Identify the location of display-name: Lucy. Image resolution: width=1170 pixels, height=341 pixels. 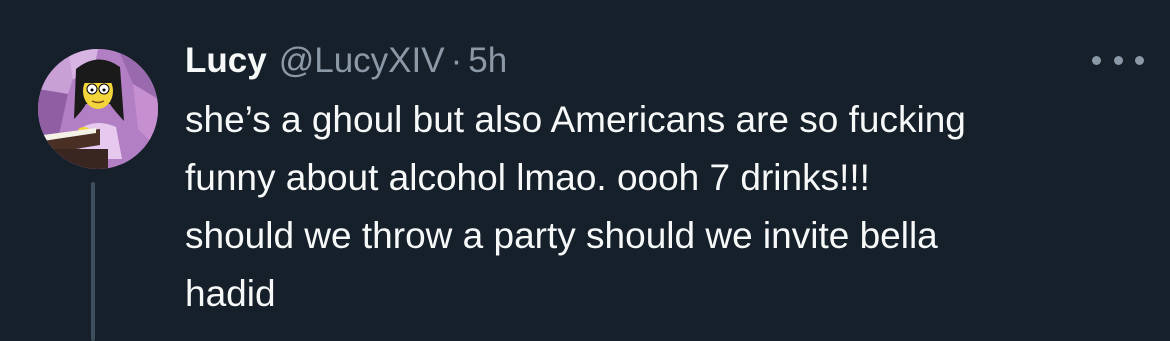
(226, 61).